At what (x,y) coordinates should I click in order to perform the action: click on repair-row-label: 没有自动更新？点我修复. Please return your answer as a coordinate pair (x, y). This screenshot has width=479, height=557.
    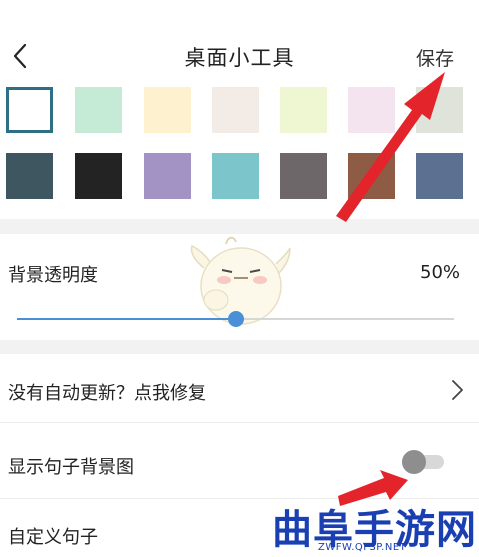
    Looking at the image, I should click on (107, 393).